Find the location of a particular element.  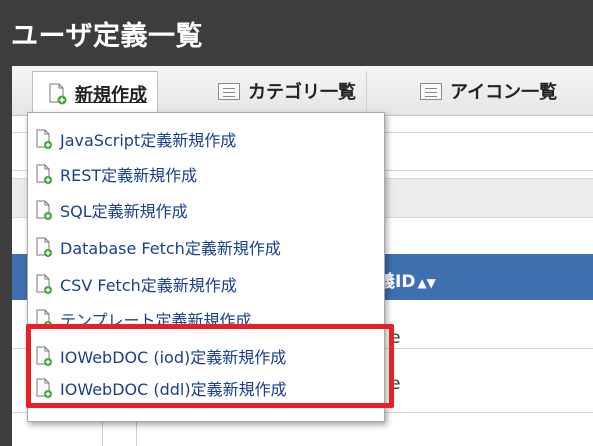

menu-item-sql: SQL定義新規作成 is located at coordinates (112, 210).